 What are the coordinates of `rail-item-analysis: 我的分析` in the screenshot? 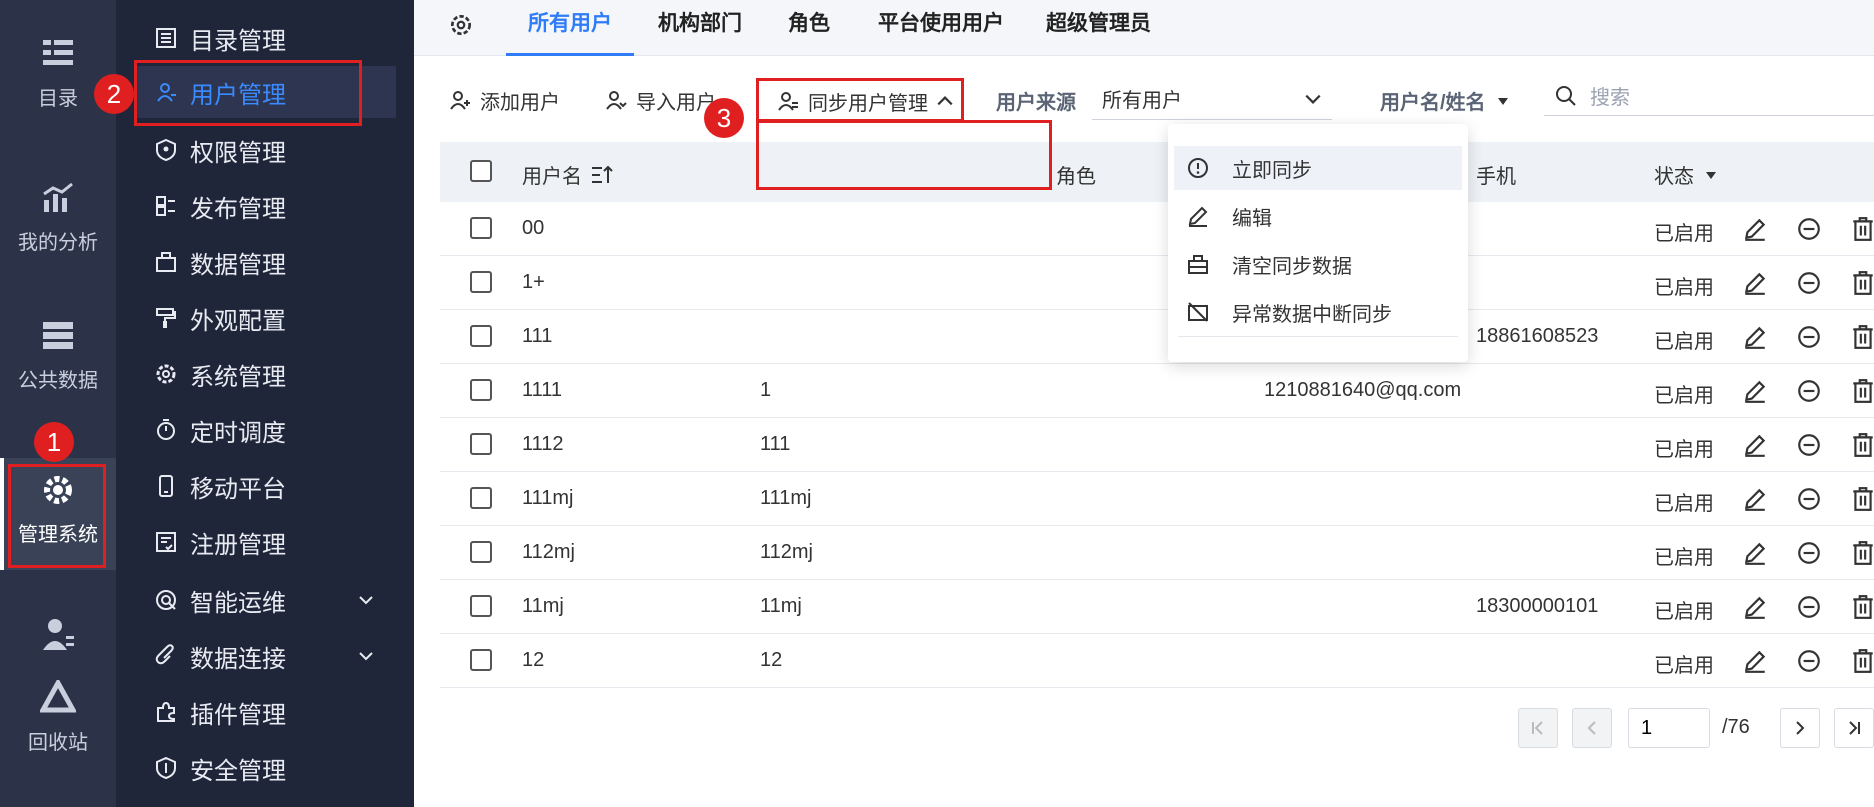 It's located at (58, 217).